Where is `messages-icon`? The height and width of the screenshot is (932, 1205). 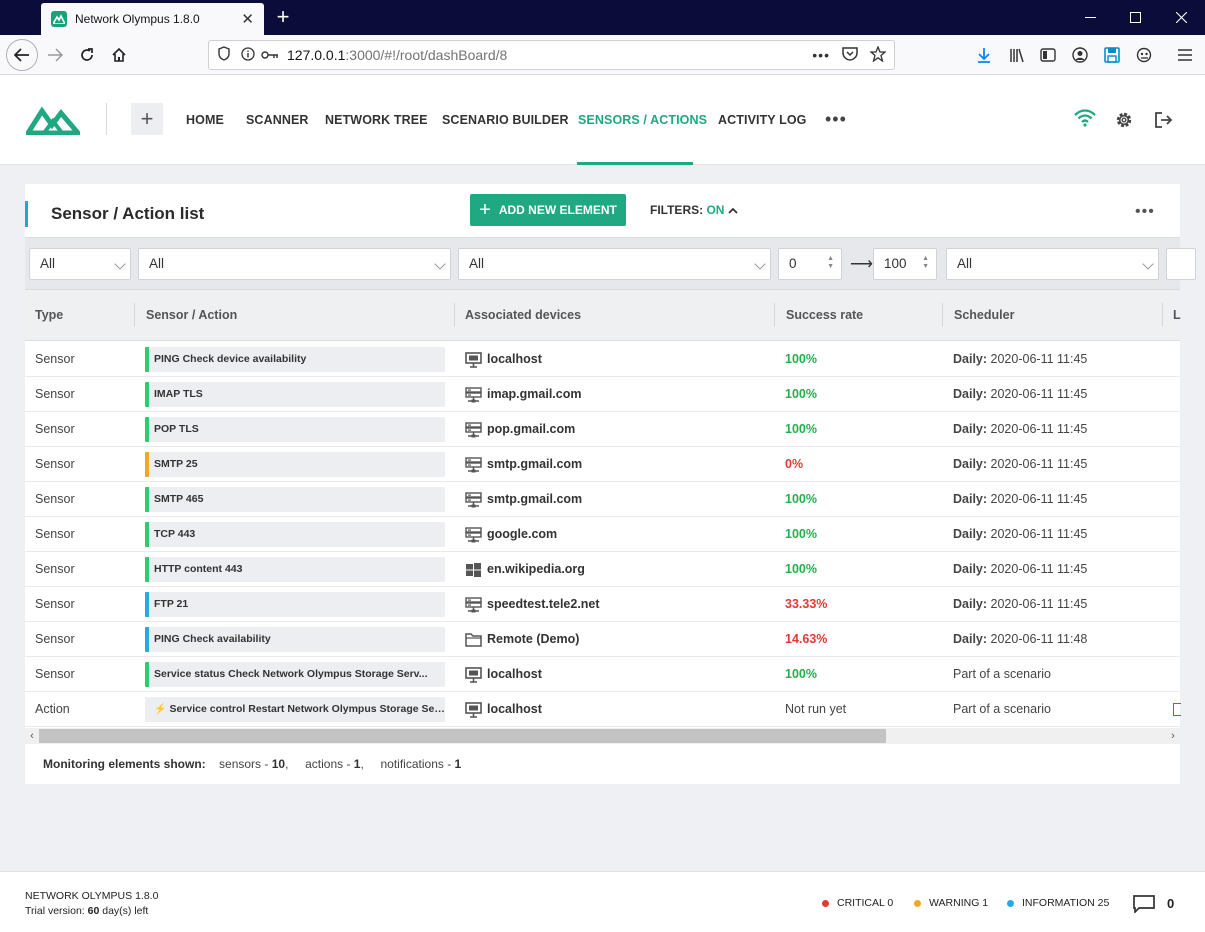 messages-icon is located at coordinates (1144, 905).